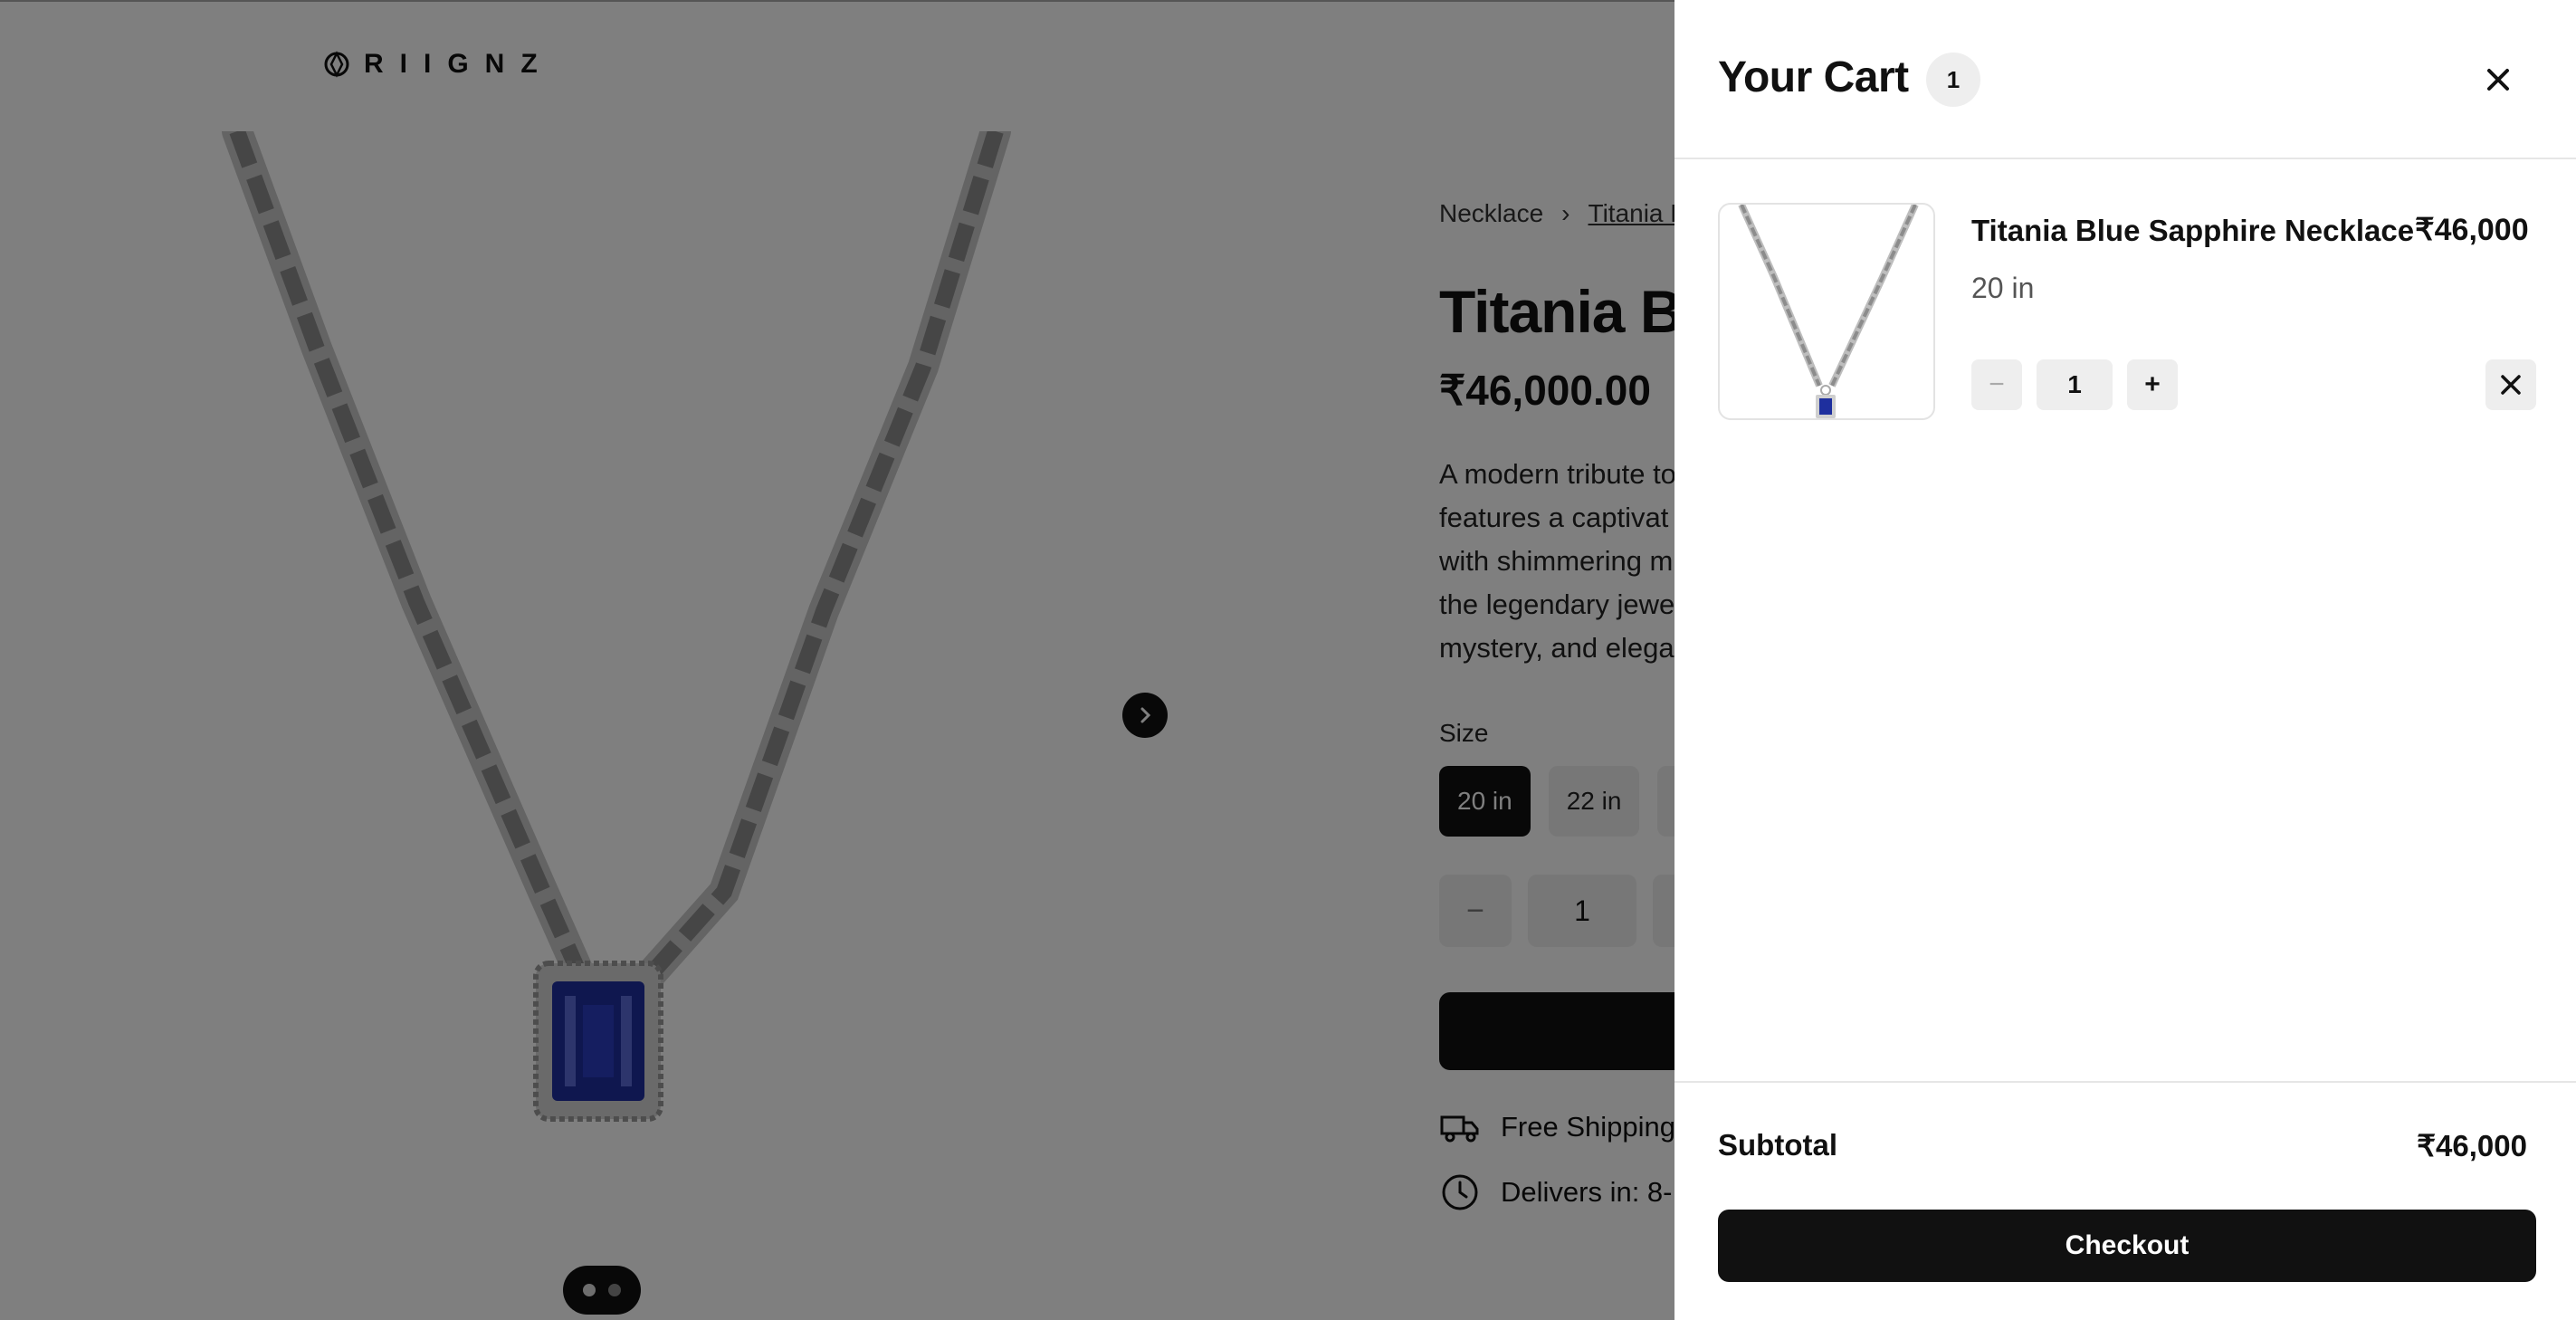  Describe the element at coordinates (1814, 77) in the screenshot. I see `cart-title: Your Cart` at that location.